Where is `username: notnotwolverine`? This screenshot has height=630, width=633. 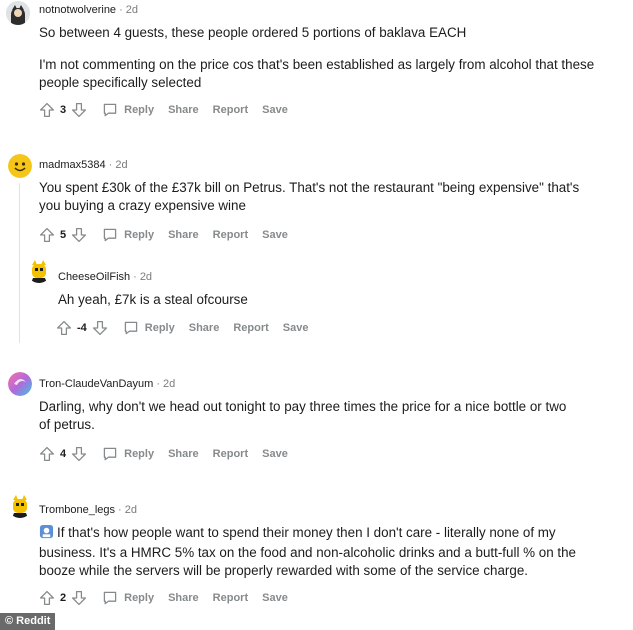
username: notnotwolverine is located at coordinates (77, 10).